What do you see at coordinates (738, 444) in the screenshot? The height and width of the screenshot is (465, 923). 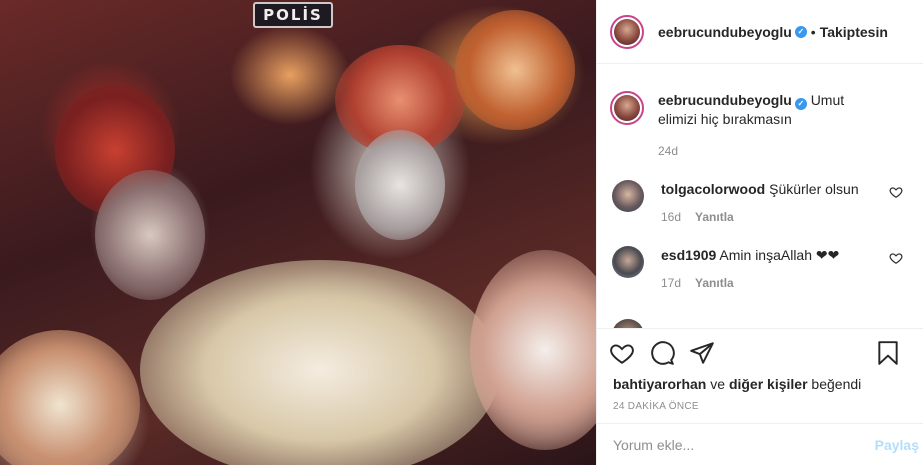 I see `comment-input` at bounding box center [738, 444].